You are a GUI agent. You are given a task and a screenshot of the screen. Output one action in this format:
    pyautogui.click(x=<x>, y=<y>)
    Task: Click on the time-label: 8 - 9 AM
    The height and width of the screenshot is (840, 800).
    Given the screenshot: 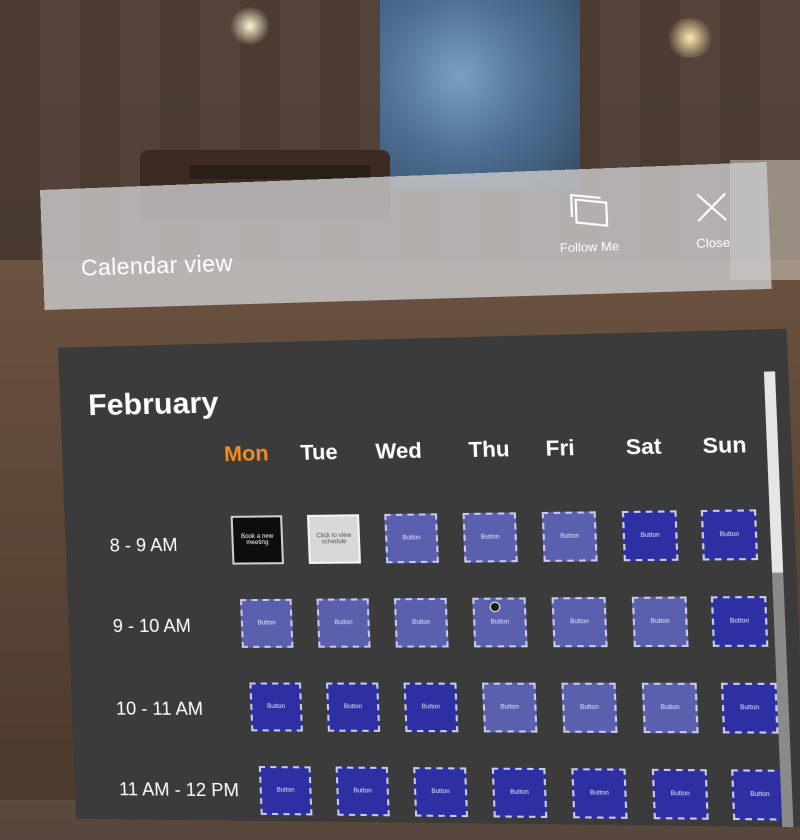 What is the action you would take?
    pyautogui.click(x=143, y=545)
    